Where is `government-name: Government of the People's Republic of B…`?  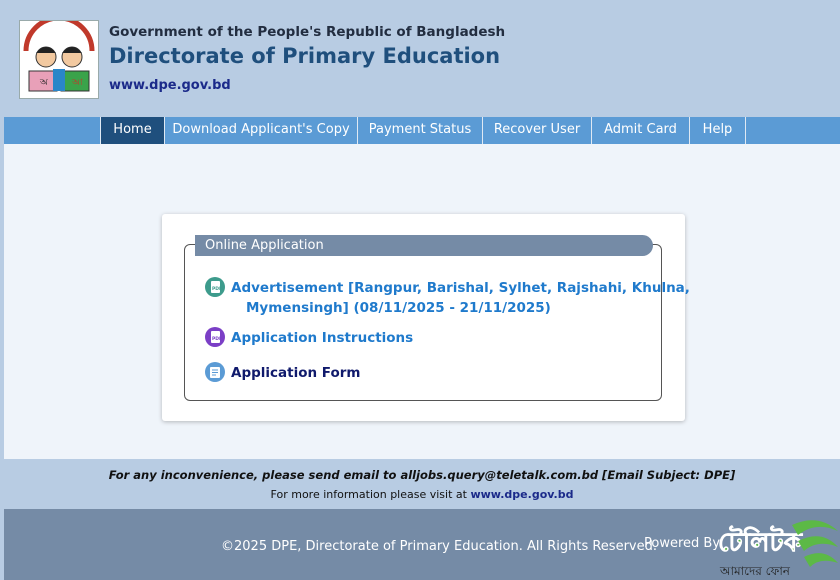 government-name: Government of the People's Republic of B… is located at coordinates (307, 32).